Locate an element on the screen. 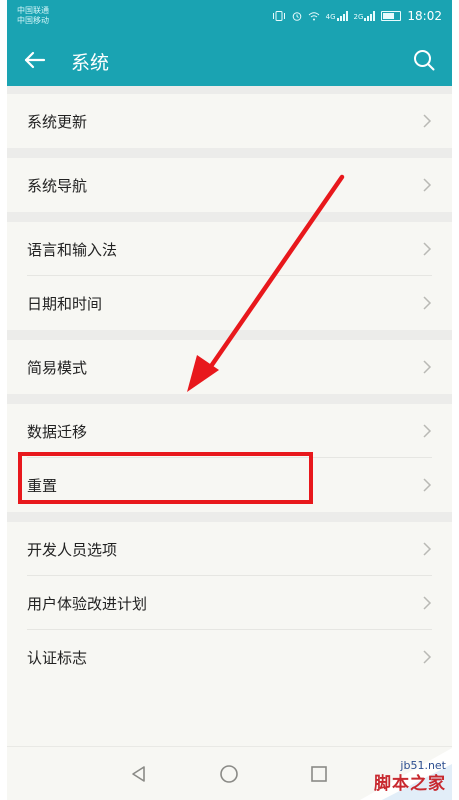  list-item-data-migration: 数据迁移 is located at coordinates (229, 431).